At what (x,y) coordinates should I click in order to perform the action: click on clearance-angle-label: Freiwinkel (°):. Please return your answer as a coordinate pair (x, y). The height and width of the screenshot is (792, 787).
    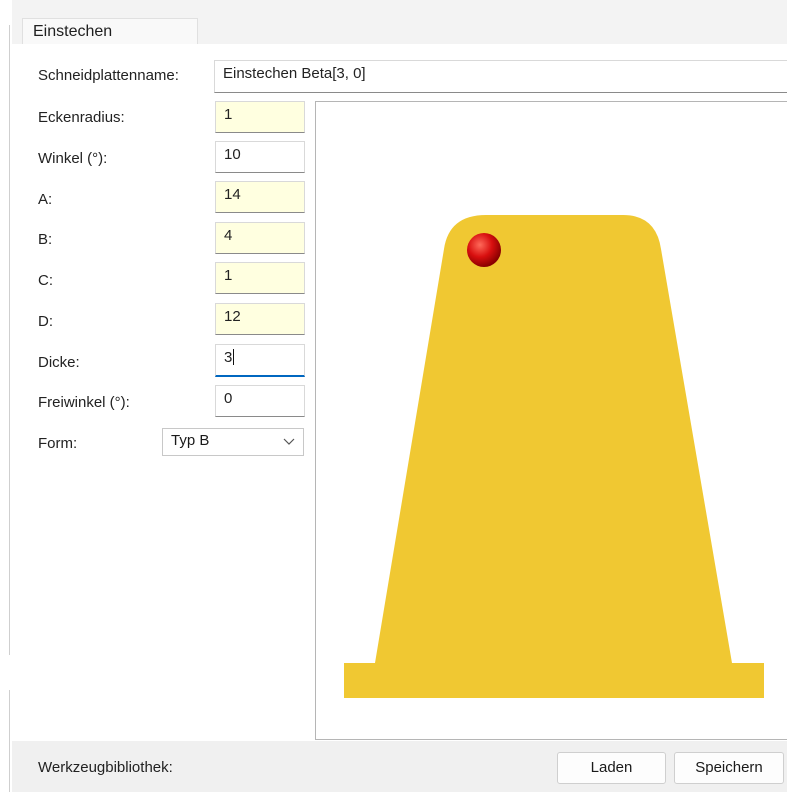
    Looking at the image, I should click on (84, 402).